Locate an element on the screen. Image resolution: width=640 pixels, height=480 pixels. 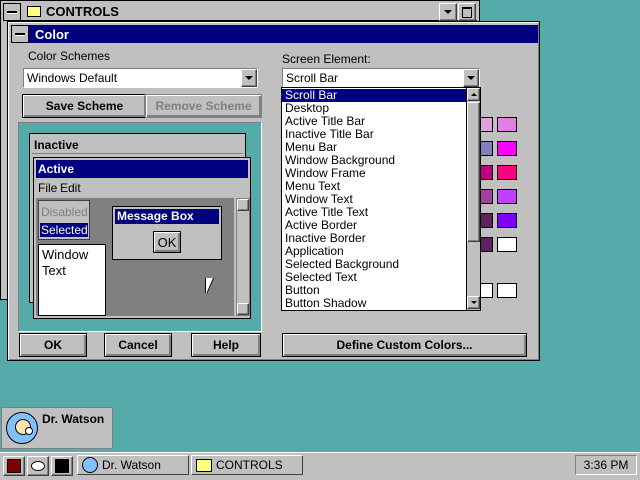
clock-time: 3:36 PM is located at coordinates (606, 465).